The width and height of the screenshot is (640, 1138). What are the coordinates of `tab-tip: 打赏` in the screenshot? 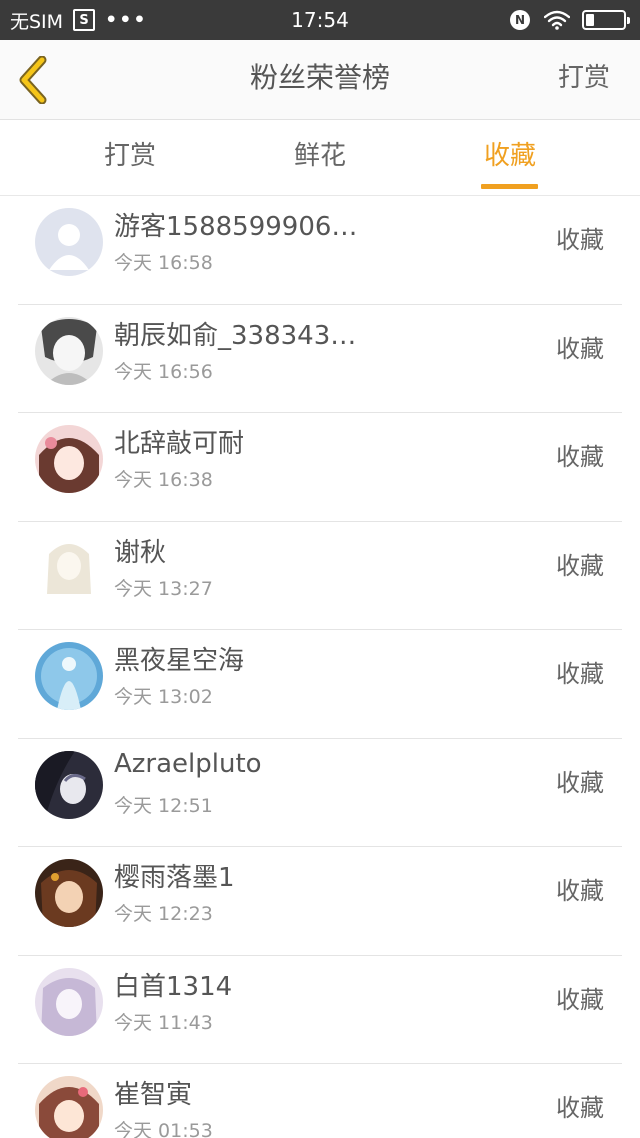 It's located at (130, 158).